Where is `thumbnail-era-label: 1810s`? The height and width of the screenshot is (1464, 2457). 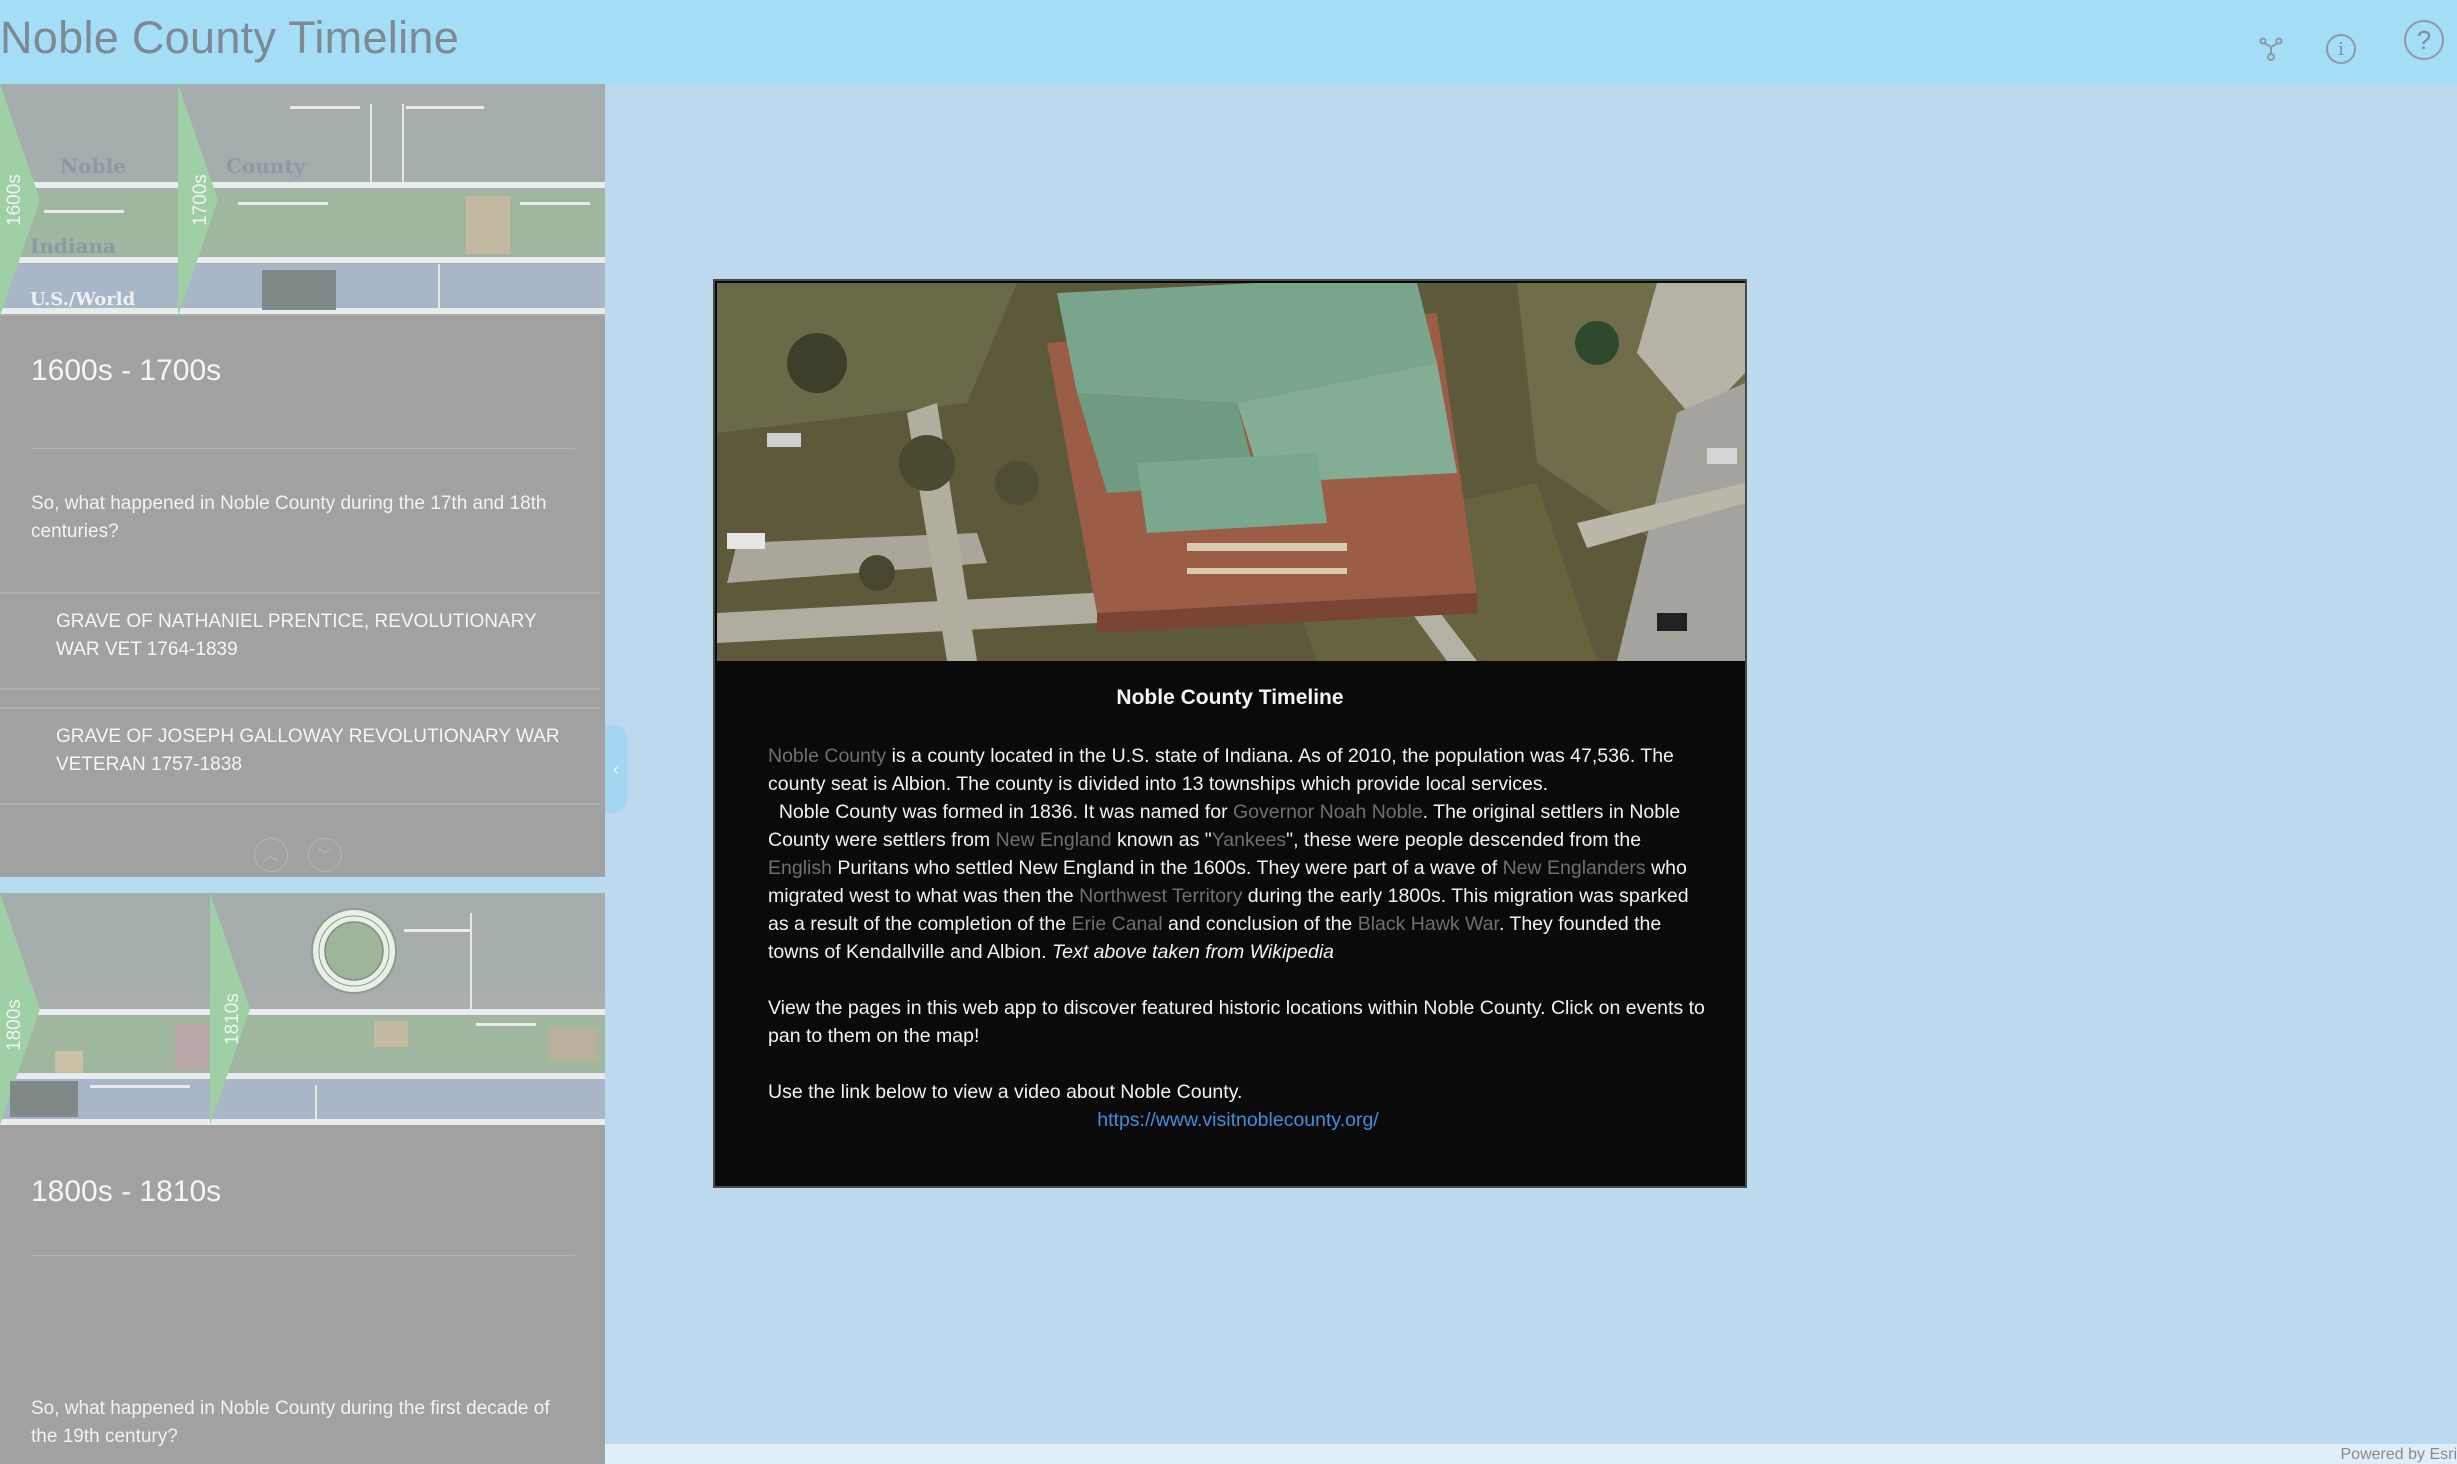
thumbnail-era-label: 1810s is located at coordinates (232, 1019).